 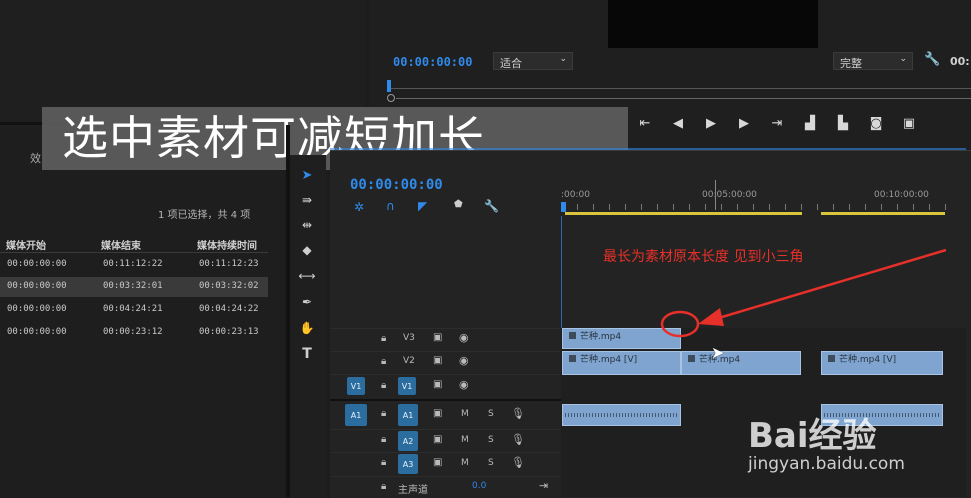 I want to click on razor-tool-icon: ◆, so click(x=307, y=250).